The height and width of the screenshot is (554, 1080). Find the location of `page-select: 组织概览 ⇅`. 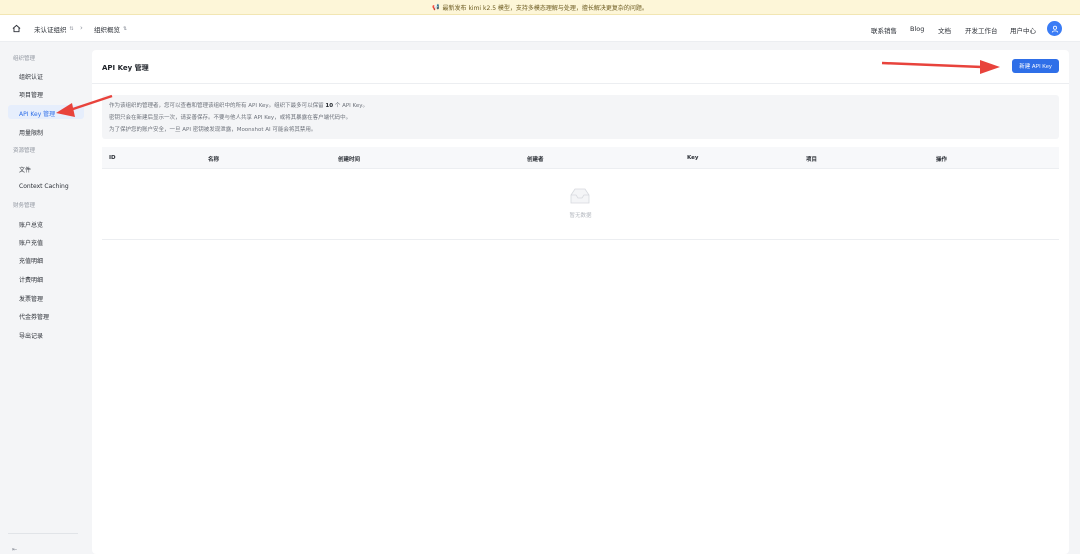

page-select: 组织概览 ⇅ is located at coordinates (110, 29).